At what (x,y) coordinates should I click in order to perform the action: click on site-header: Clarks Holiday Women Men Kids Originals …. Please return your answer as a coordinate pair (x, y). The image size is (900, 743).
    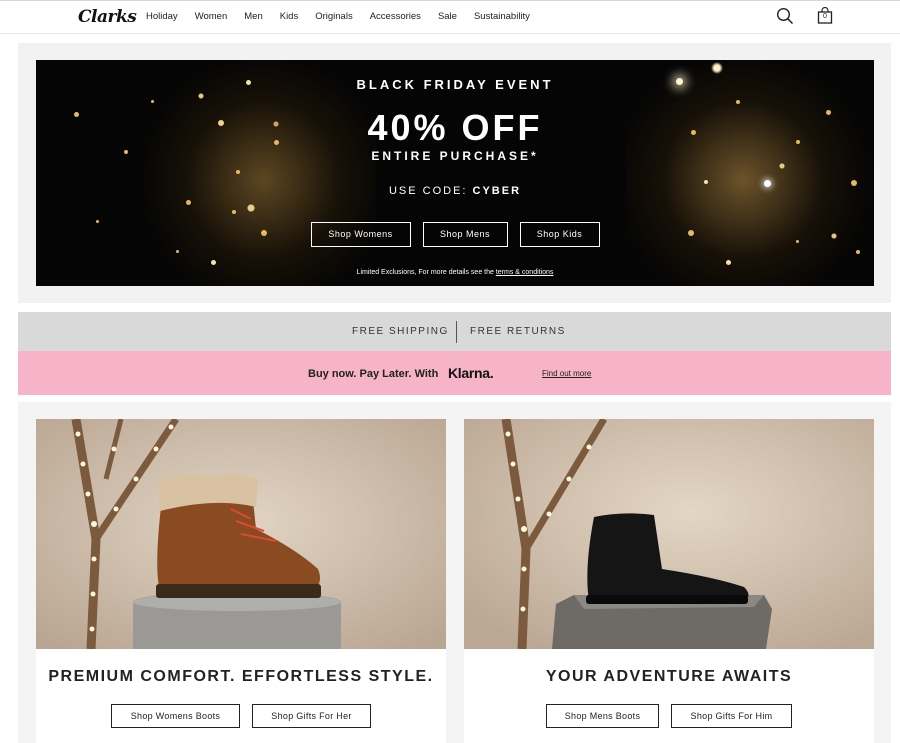
    Looking at the image, I should click on (450, 17).